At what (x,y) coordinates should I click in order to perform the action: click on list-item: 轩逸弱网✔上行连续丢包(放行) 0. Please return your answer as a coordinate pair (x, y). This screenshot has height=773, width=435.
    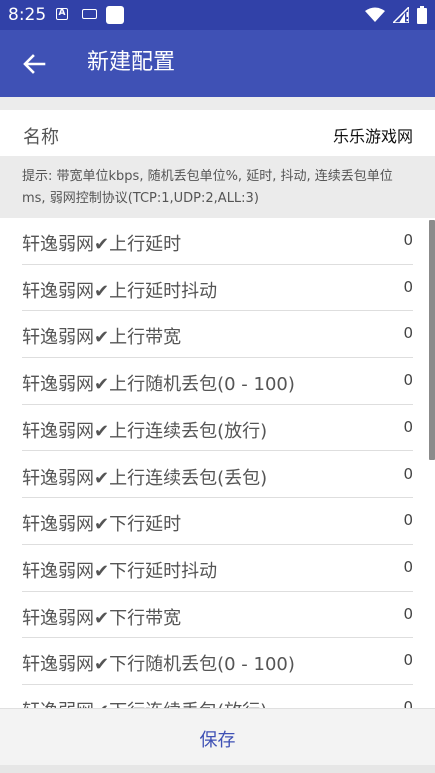
    Looking at the image, I should click on (217, 428).